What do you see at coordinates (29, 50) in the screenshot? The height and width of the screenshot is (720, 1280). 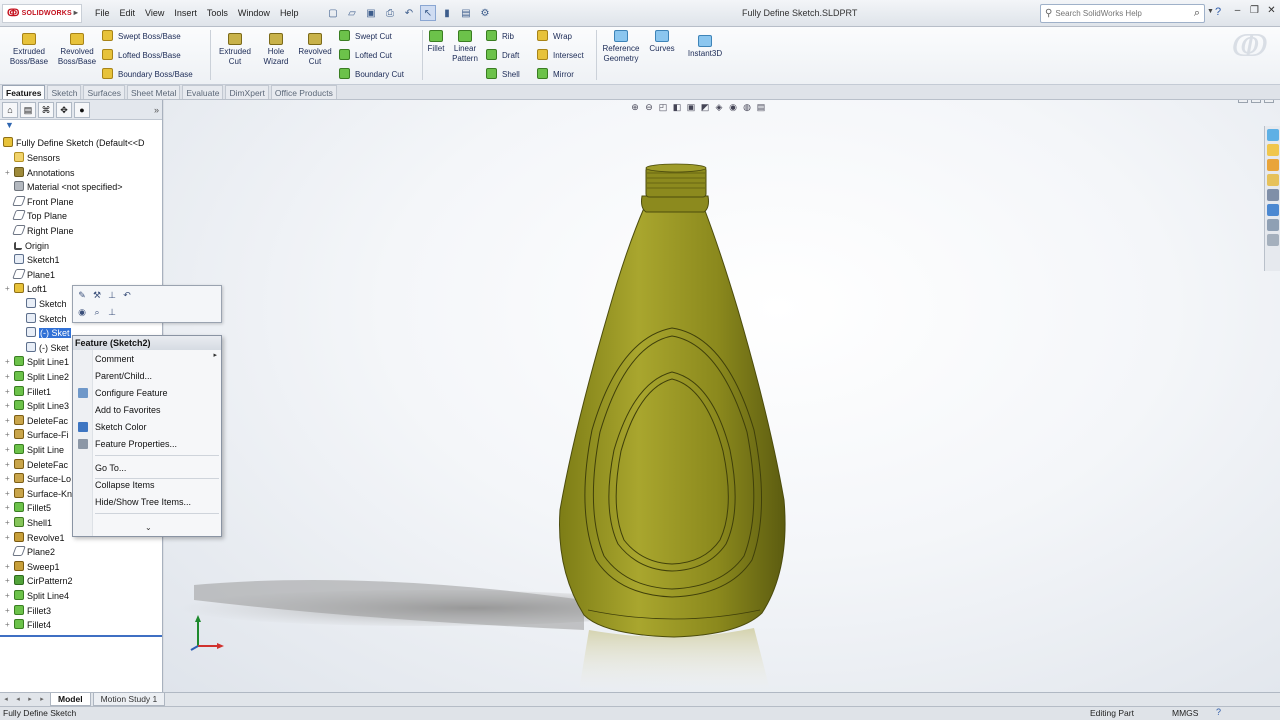 I see `extruded-boss-button: Extruded Boss/Base` at bounding box center [29, 50].